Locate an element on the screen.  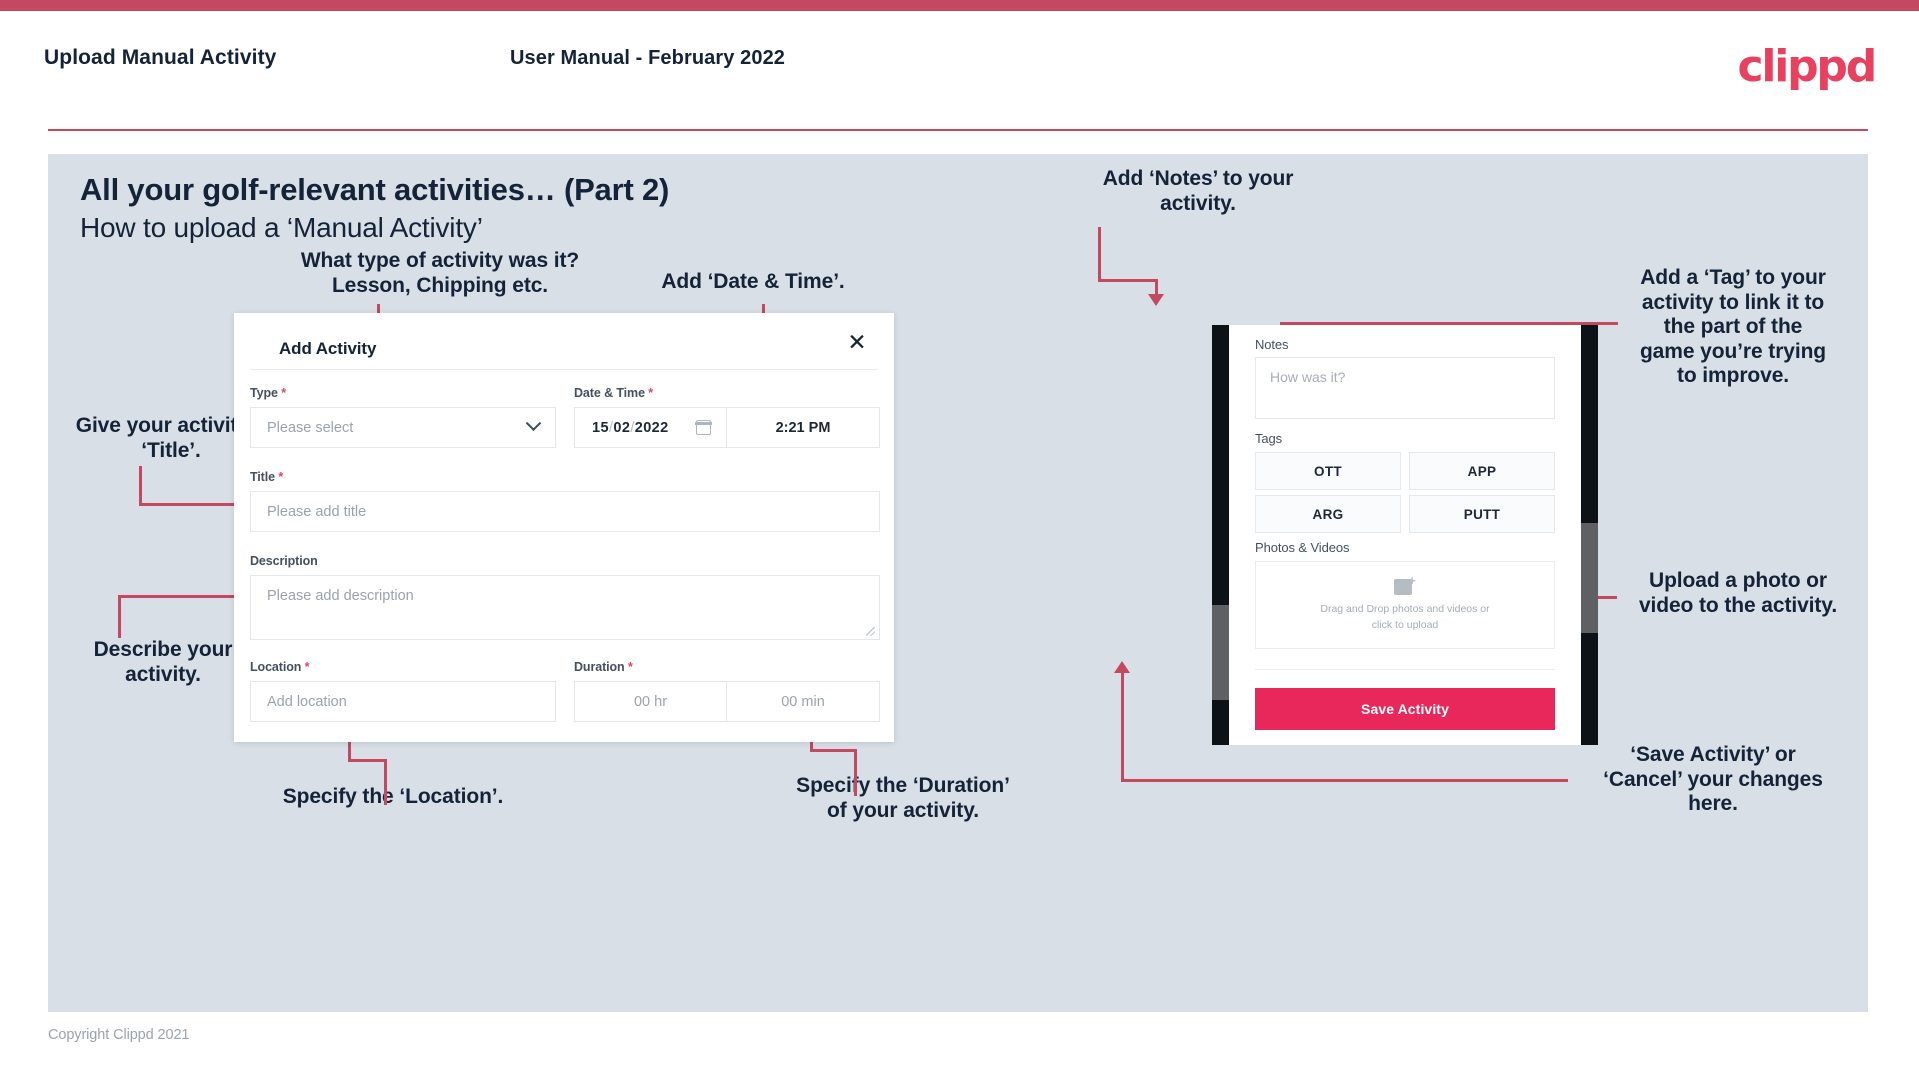
photos-label: Photos & Videos is located at coordinates (1302, 547).